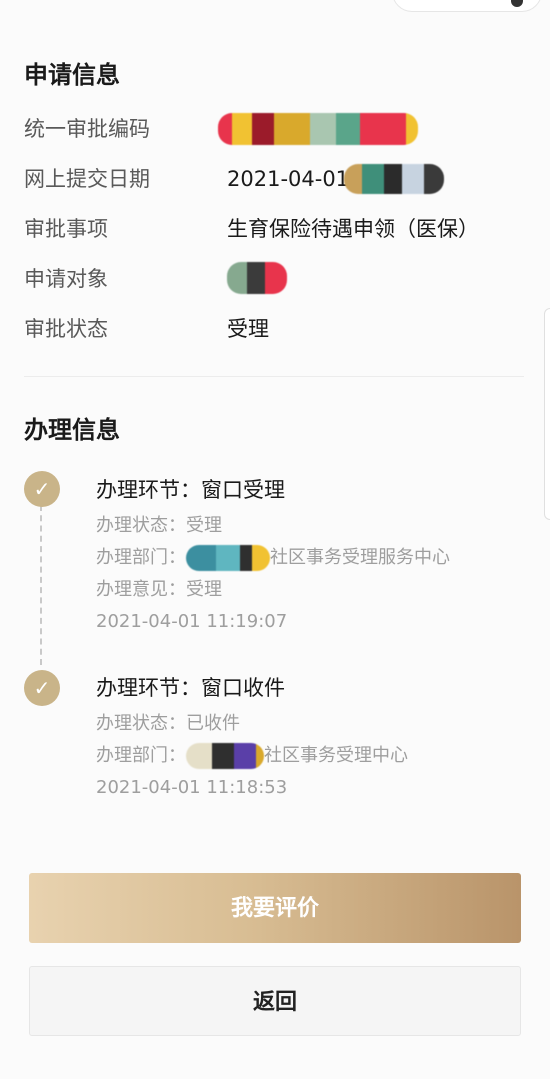 The height and width of the screenshot is (1079, 550). Describe the element at coordinates (190, 490) in the screenshot. I see `step-title: 办理环节：窗口受理` at that location.